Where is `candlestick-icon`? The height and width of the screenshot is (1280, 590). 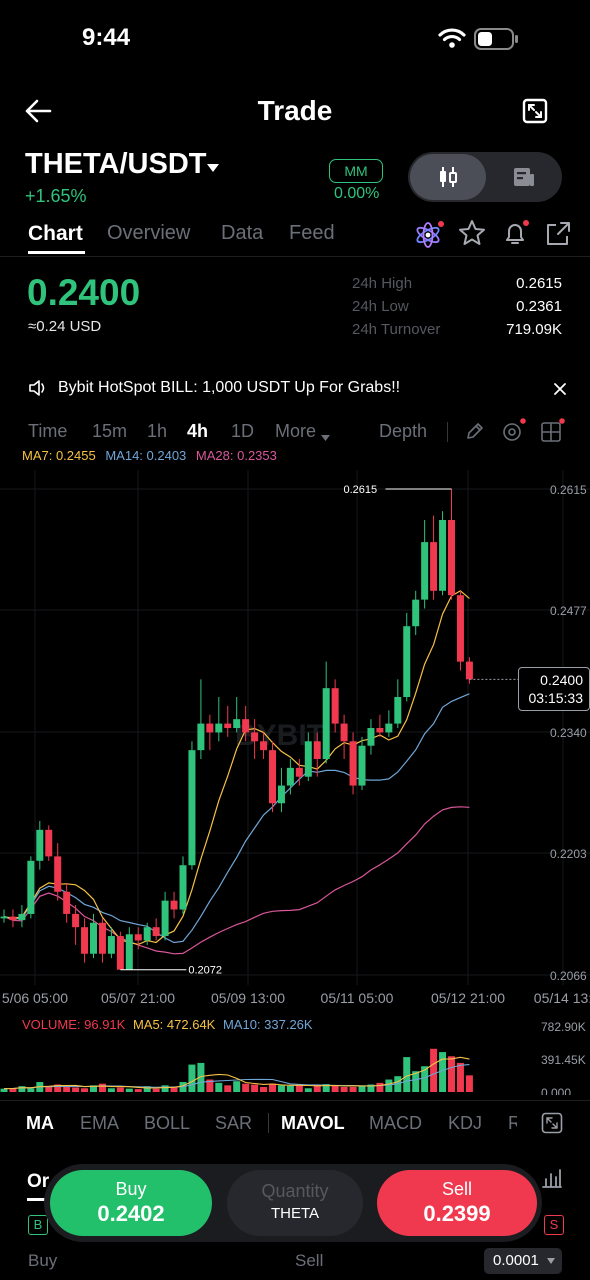
candlestick-icon is located at coordinates (448, 177).